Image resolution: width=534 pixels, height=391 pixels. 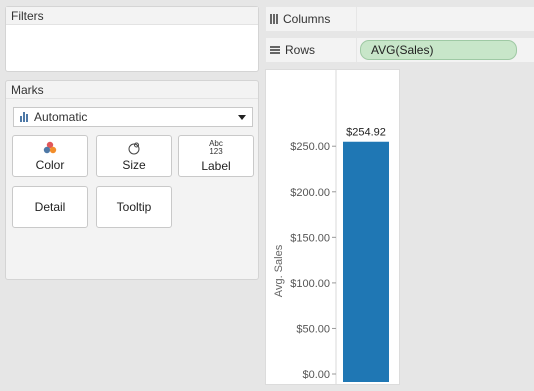 I want to click on size-card-label: Size, so click(x=134, y=165).